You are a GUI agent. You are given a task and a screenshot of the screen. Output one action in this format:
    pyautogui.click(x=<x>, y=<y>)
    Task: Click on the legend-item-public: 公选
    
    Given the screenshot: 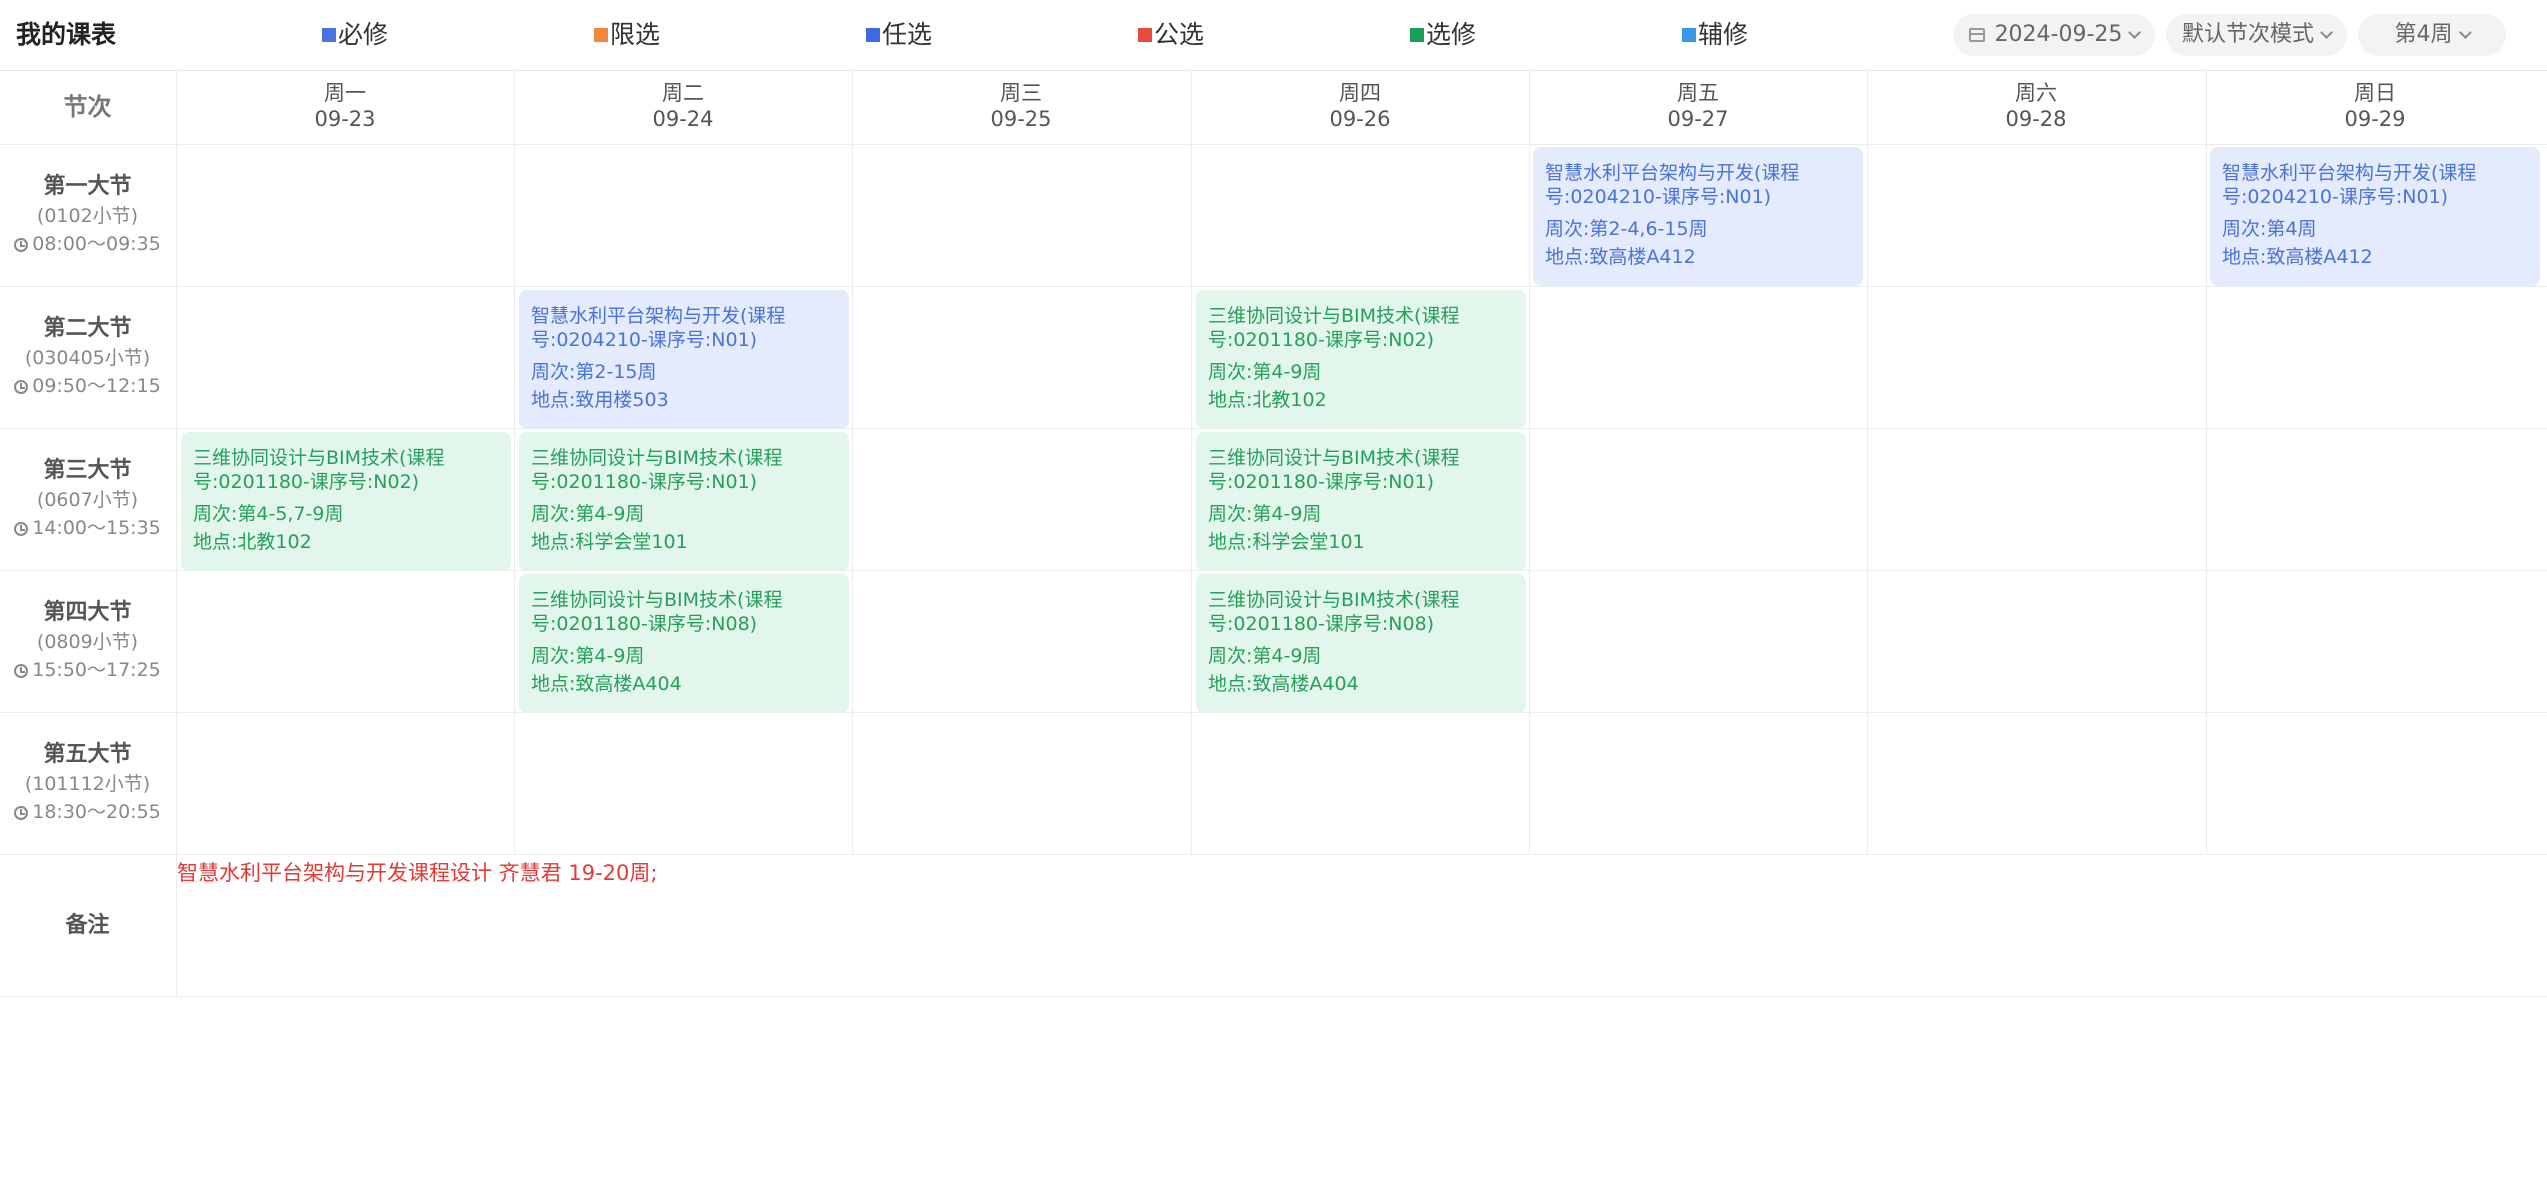 What is the action you would take?
    pyautogui.click(x=1171, y=35)
    